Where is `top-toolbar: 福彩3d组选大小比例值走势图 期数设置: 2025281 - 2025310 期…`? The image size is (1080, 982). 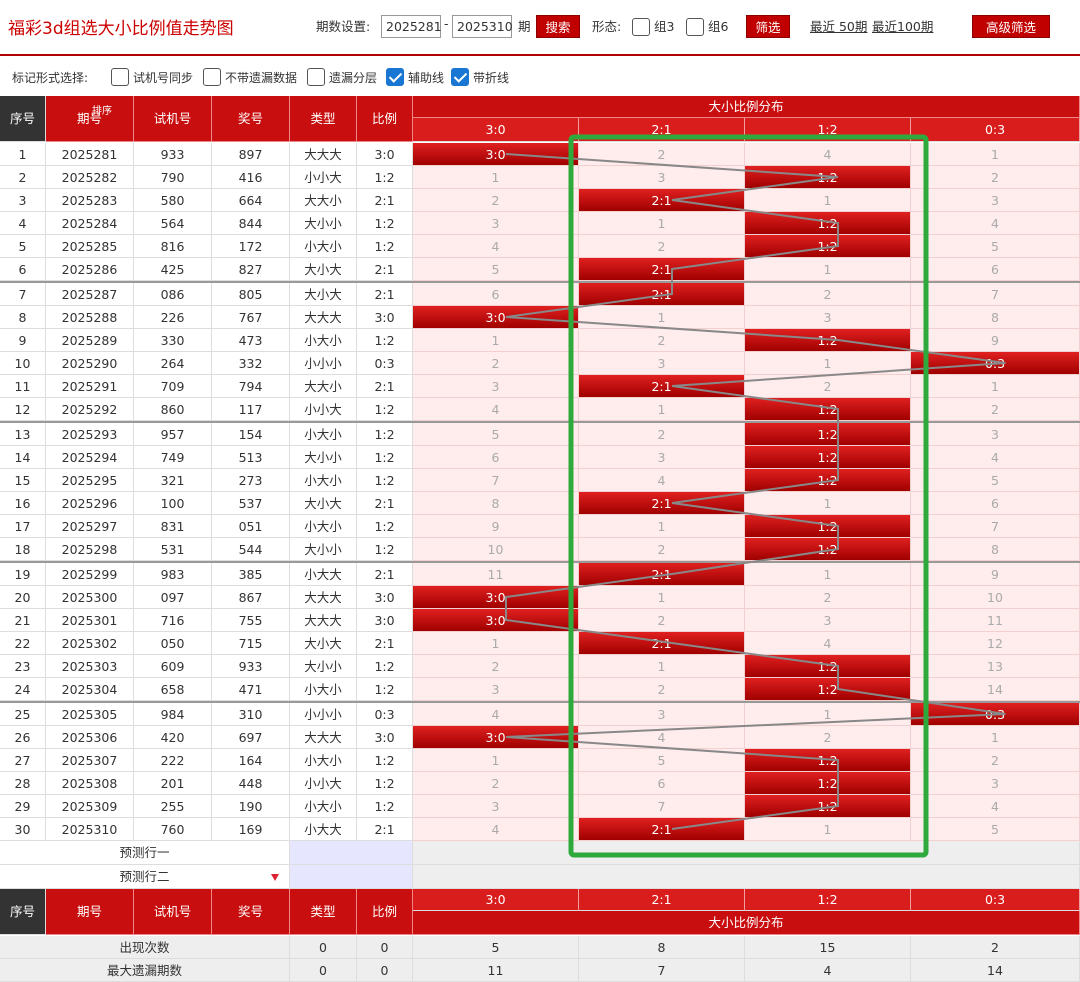 top-toolbar: 福彩3d组选大小比例值走势图 期数设置: 2025281 - 2025310 期… is located at coordinates (540, 28).